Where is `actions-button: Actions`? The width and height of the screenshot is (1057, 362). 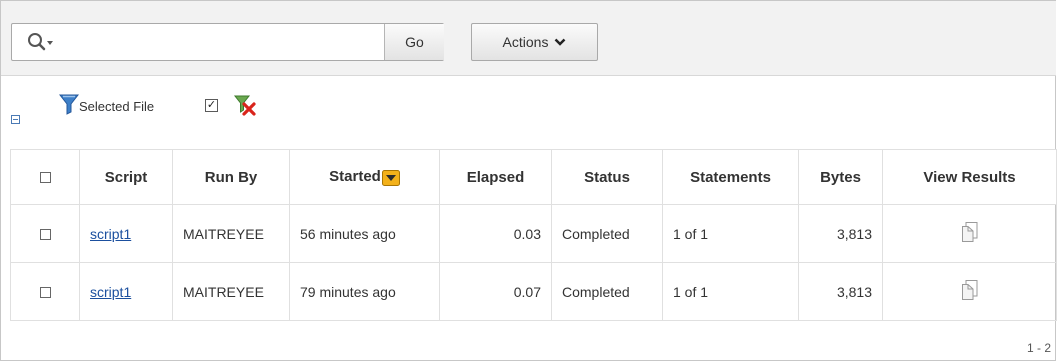
actions-button: Actions is located at coordinates (534, 42).